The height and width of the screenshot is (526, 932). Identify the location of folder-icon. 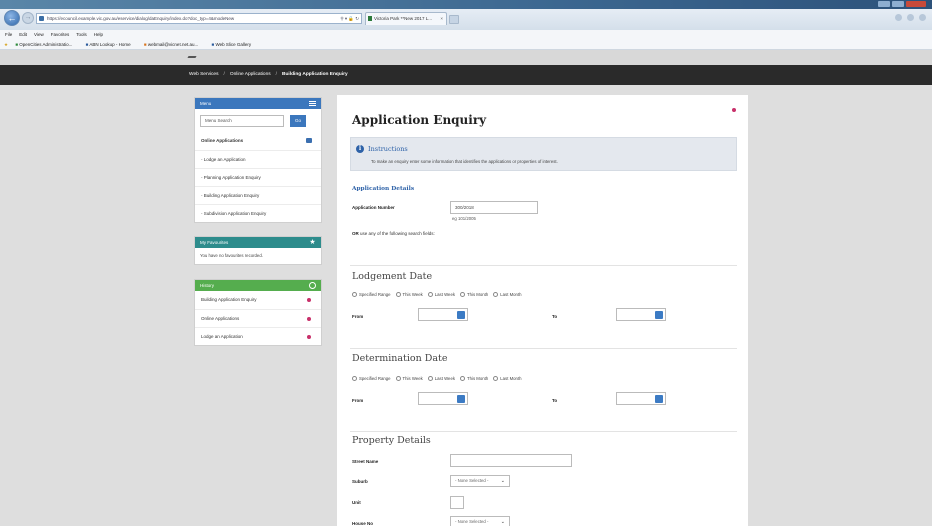
(309, 140).